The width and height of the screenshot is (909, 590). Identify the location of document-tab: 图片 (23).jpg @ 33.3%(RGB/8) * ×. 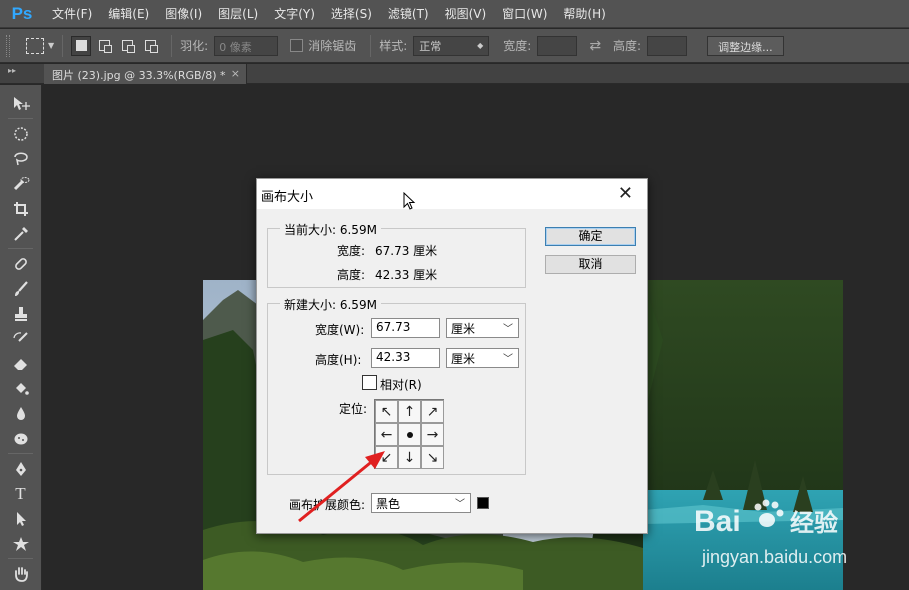
(145, 74).